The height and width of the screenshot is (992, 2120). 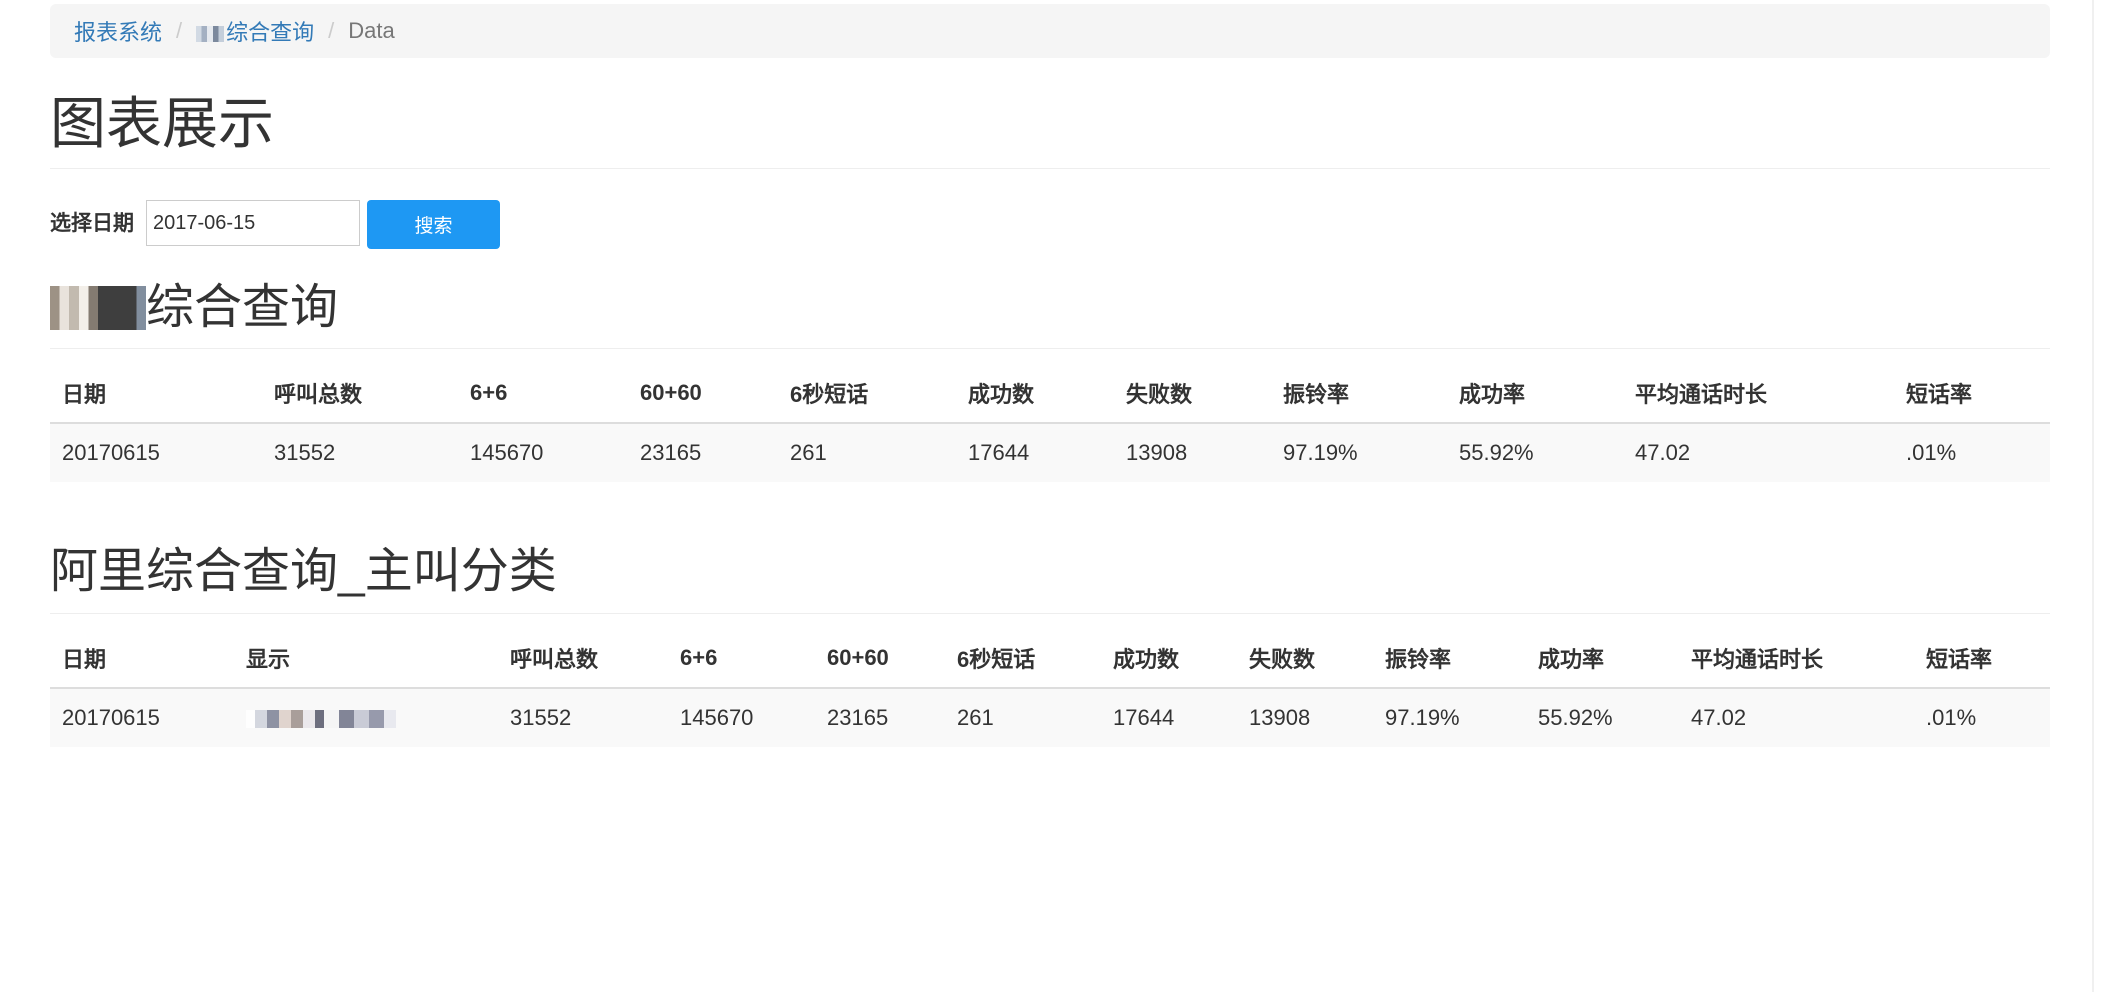 What do you see at coordinates (162, 123) in the screenshot?
I see `page-title: 图表展示` at bounding box center [162, 123].